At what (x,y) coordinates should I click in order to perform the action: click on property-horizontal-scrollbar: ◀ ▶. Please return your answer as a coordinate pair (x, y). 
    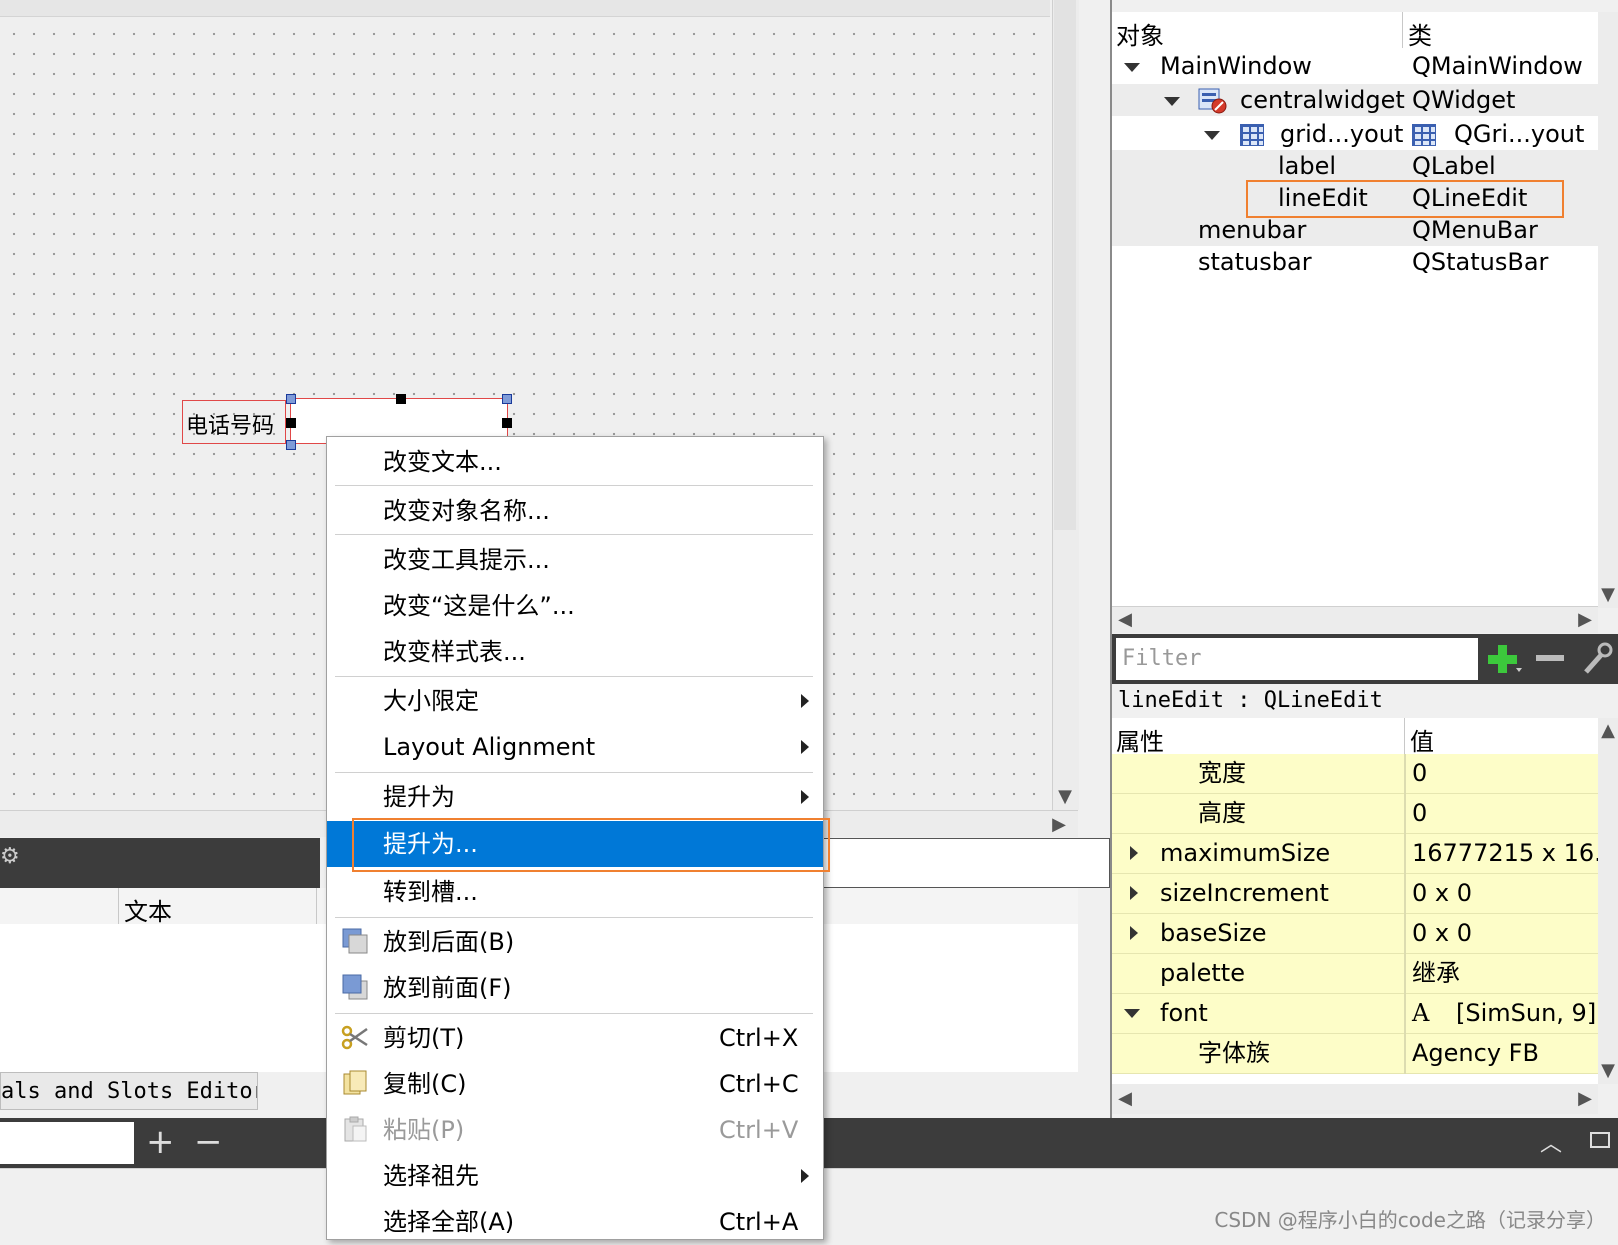
    Looking at the image, I should click on (1355, 1099).